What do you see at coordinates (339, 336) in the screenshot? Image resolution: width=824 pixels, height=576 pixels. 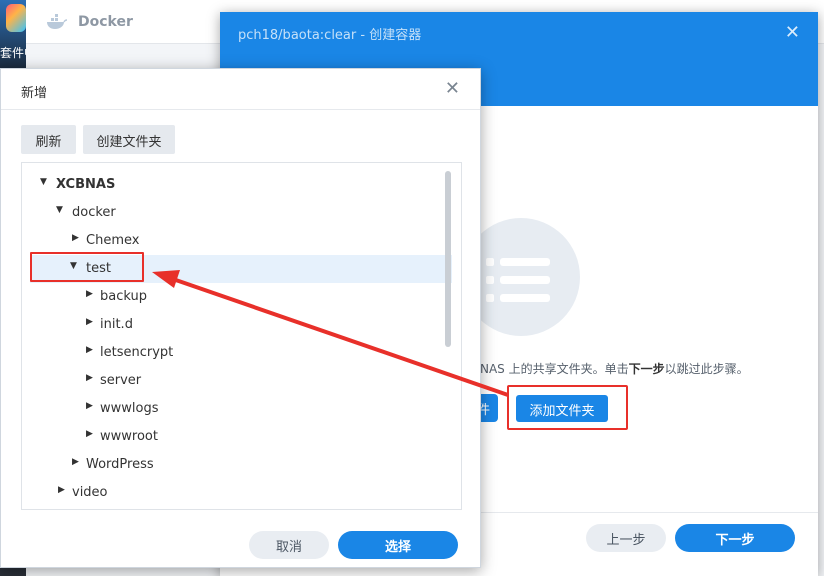 I see `annotation-arrow-line` at bounding box center [339, 336].